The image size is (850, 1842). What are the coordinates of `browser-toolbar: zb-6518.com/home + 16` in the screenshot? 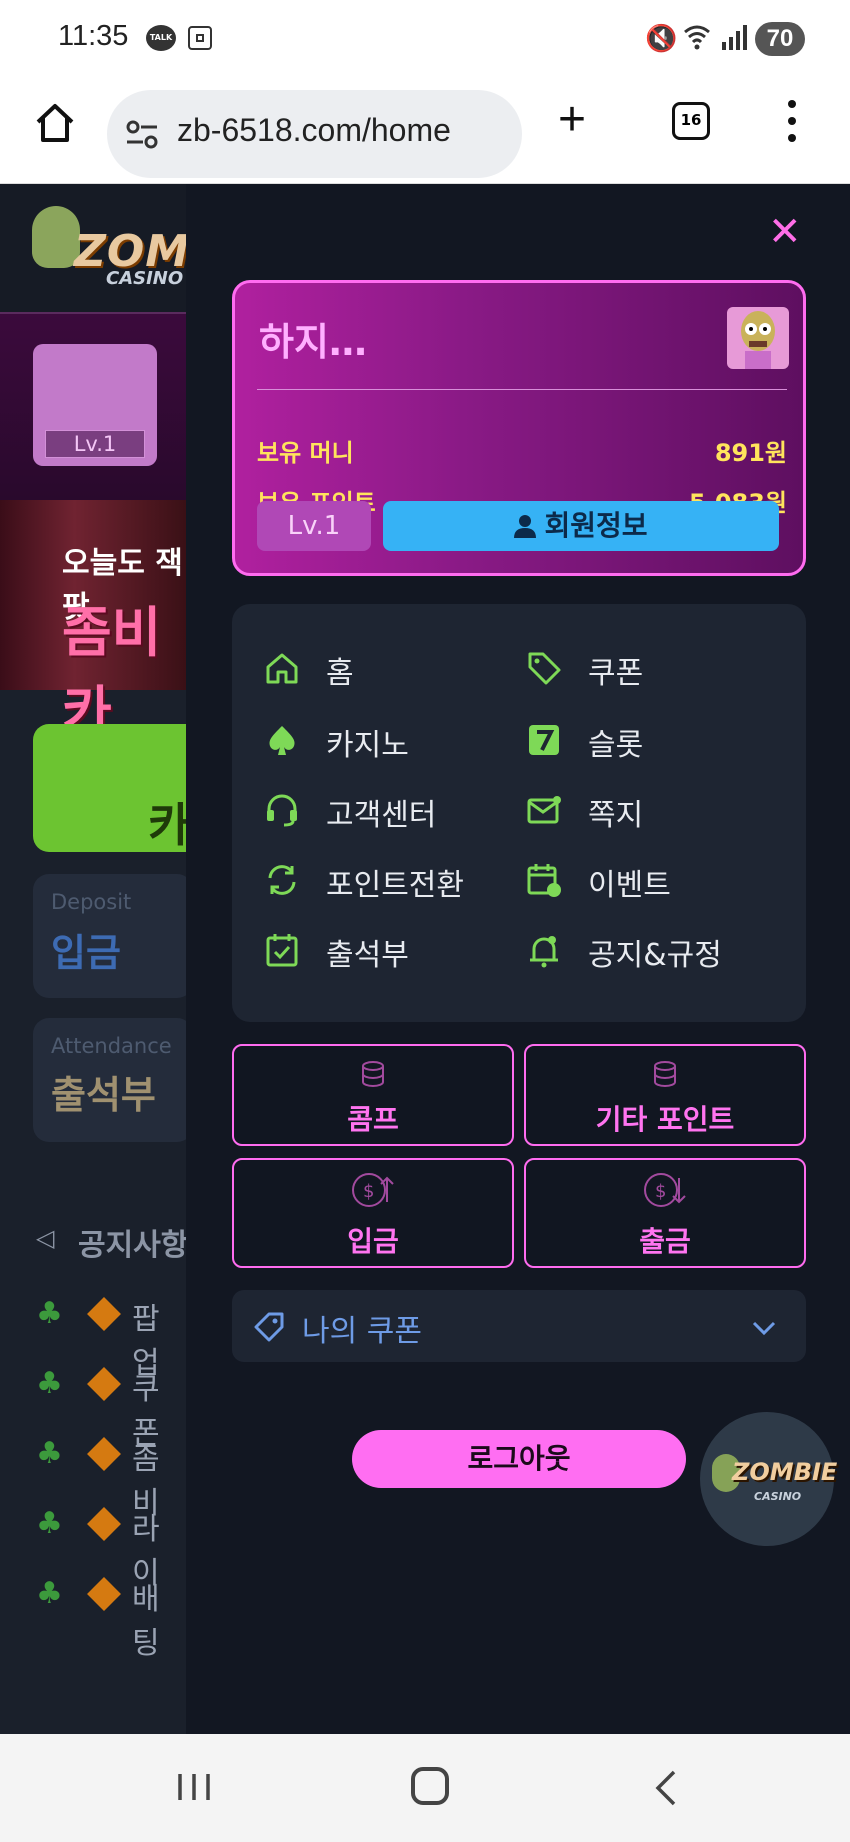 It's located at (425, 131).